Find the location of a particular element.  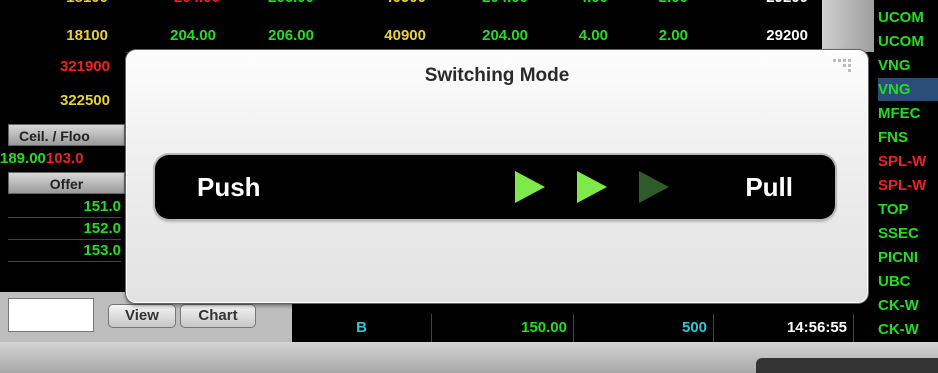

trade-time: 14:56:55 is located at coordinates (784, 328).